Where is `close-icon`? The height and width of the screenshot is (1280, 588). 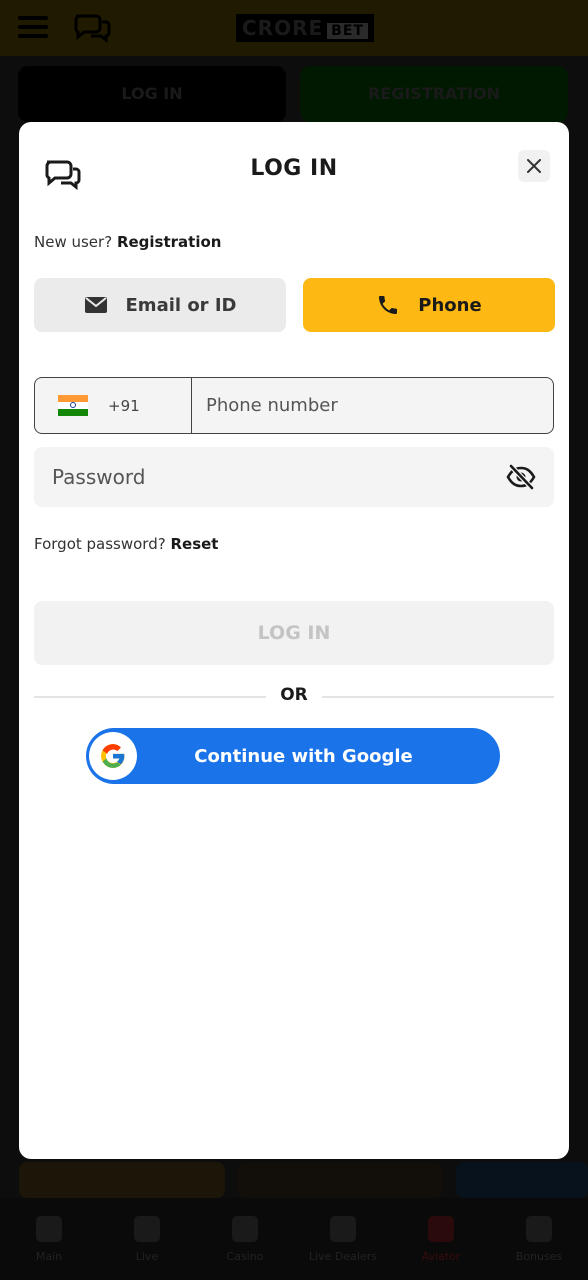 close-icon is located at coordinates (534, 166).